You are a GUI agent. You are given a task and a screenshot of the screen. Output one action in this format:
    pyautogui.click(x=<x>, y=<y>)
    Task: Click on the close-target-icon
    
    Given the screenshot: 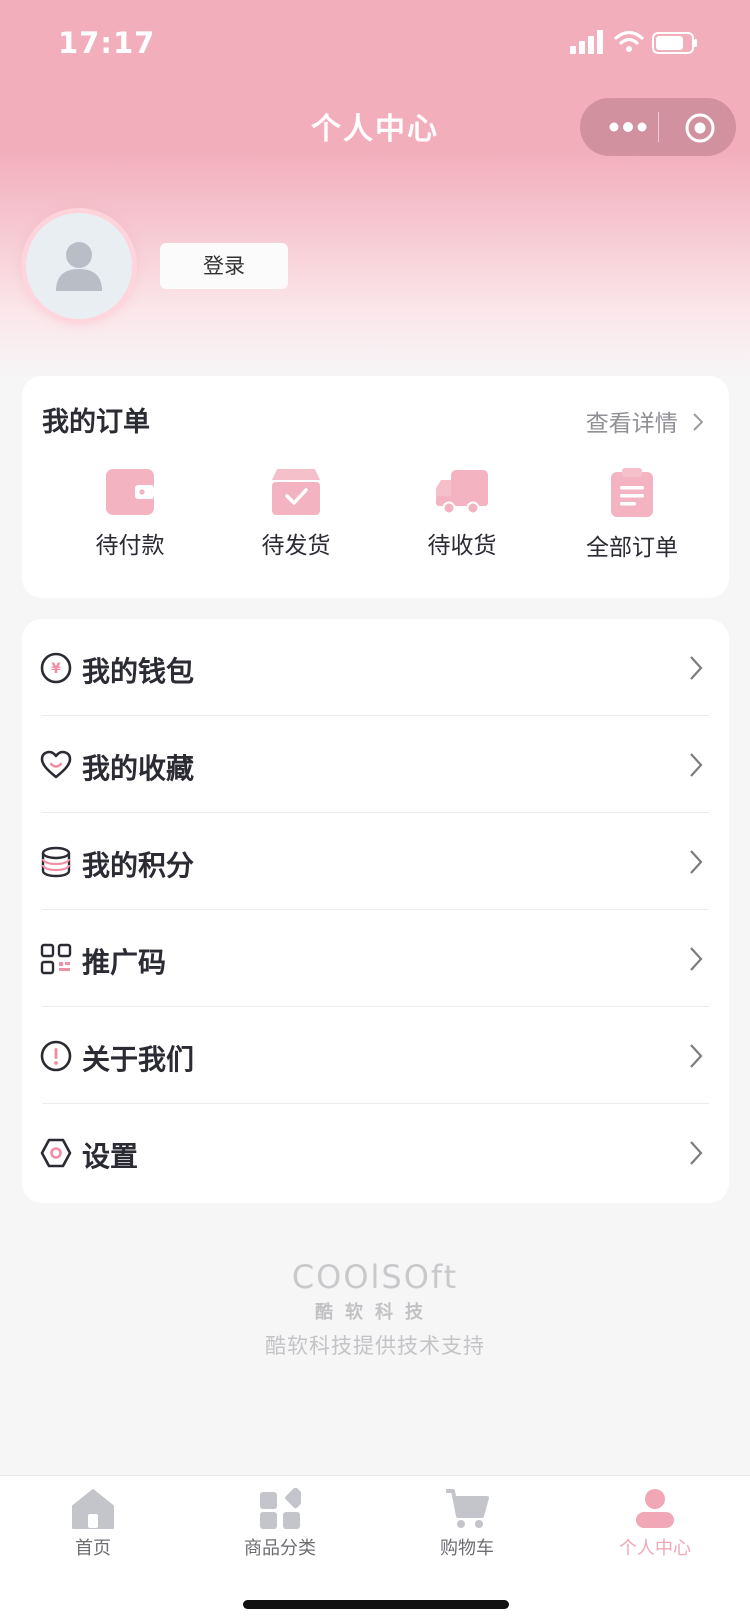 What is the action you would take?
    pyautogui.click(x=700, y=128)
    